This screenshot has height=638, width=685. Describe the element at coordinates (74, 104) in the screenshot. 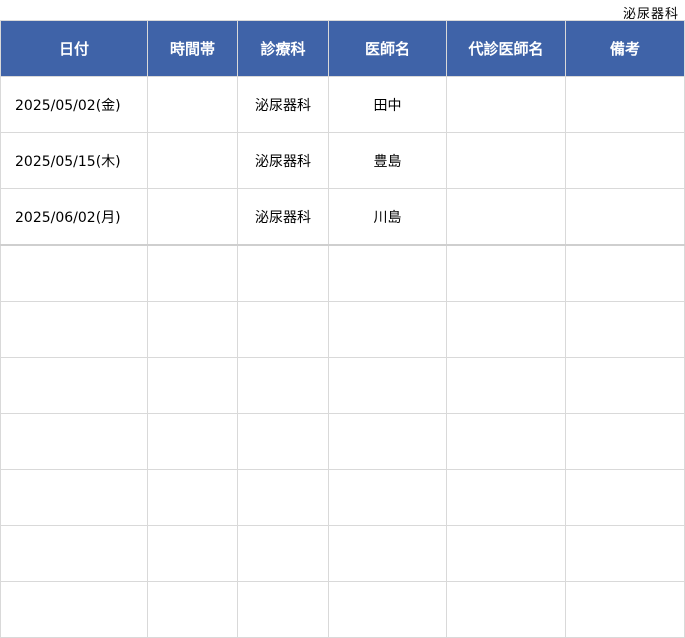

I see `cell-date: 2025/05/02(金)` at that location.